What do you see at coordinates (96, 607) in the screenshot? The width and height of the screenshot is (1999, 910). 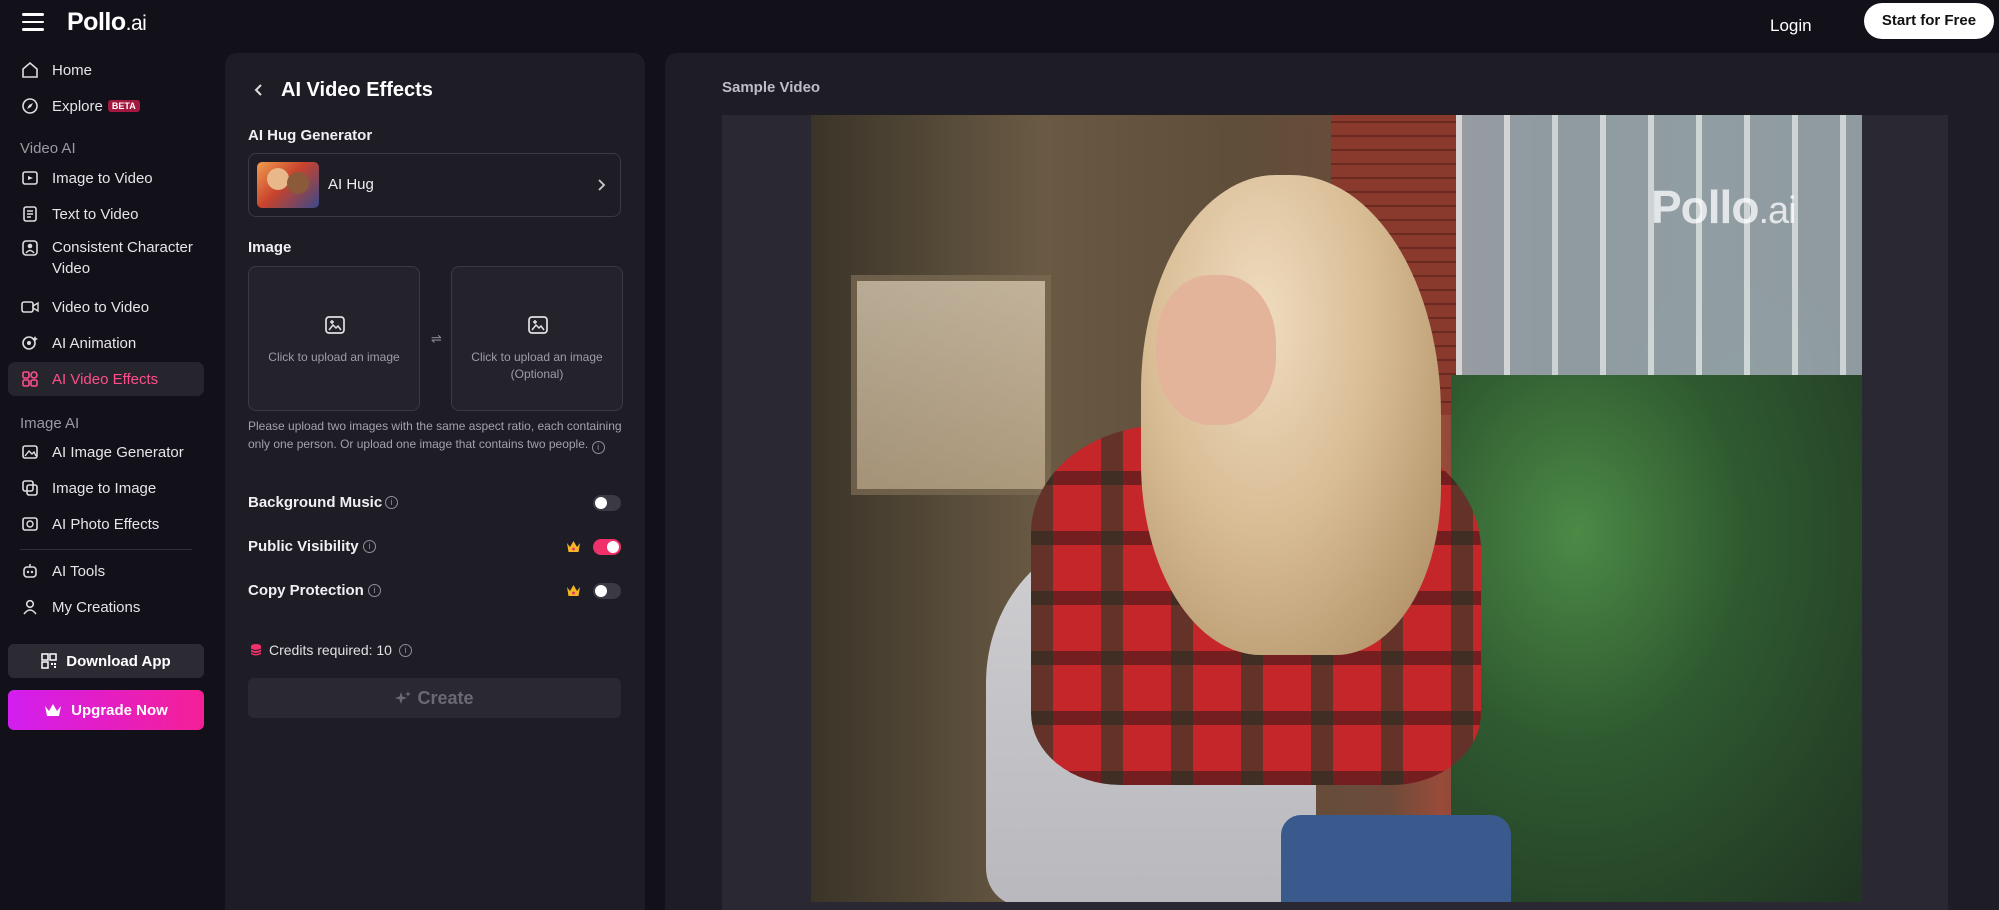 I see `sidebar-item-label: My Creations` at bounding box center [96, 607].